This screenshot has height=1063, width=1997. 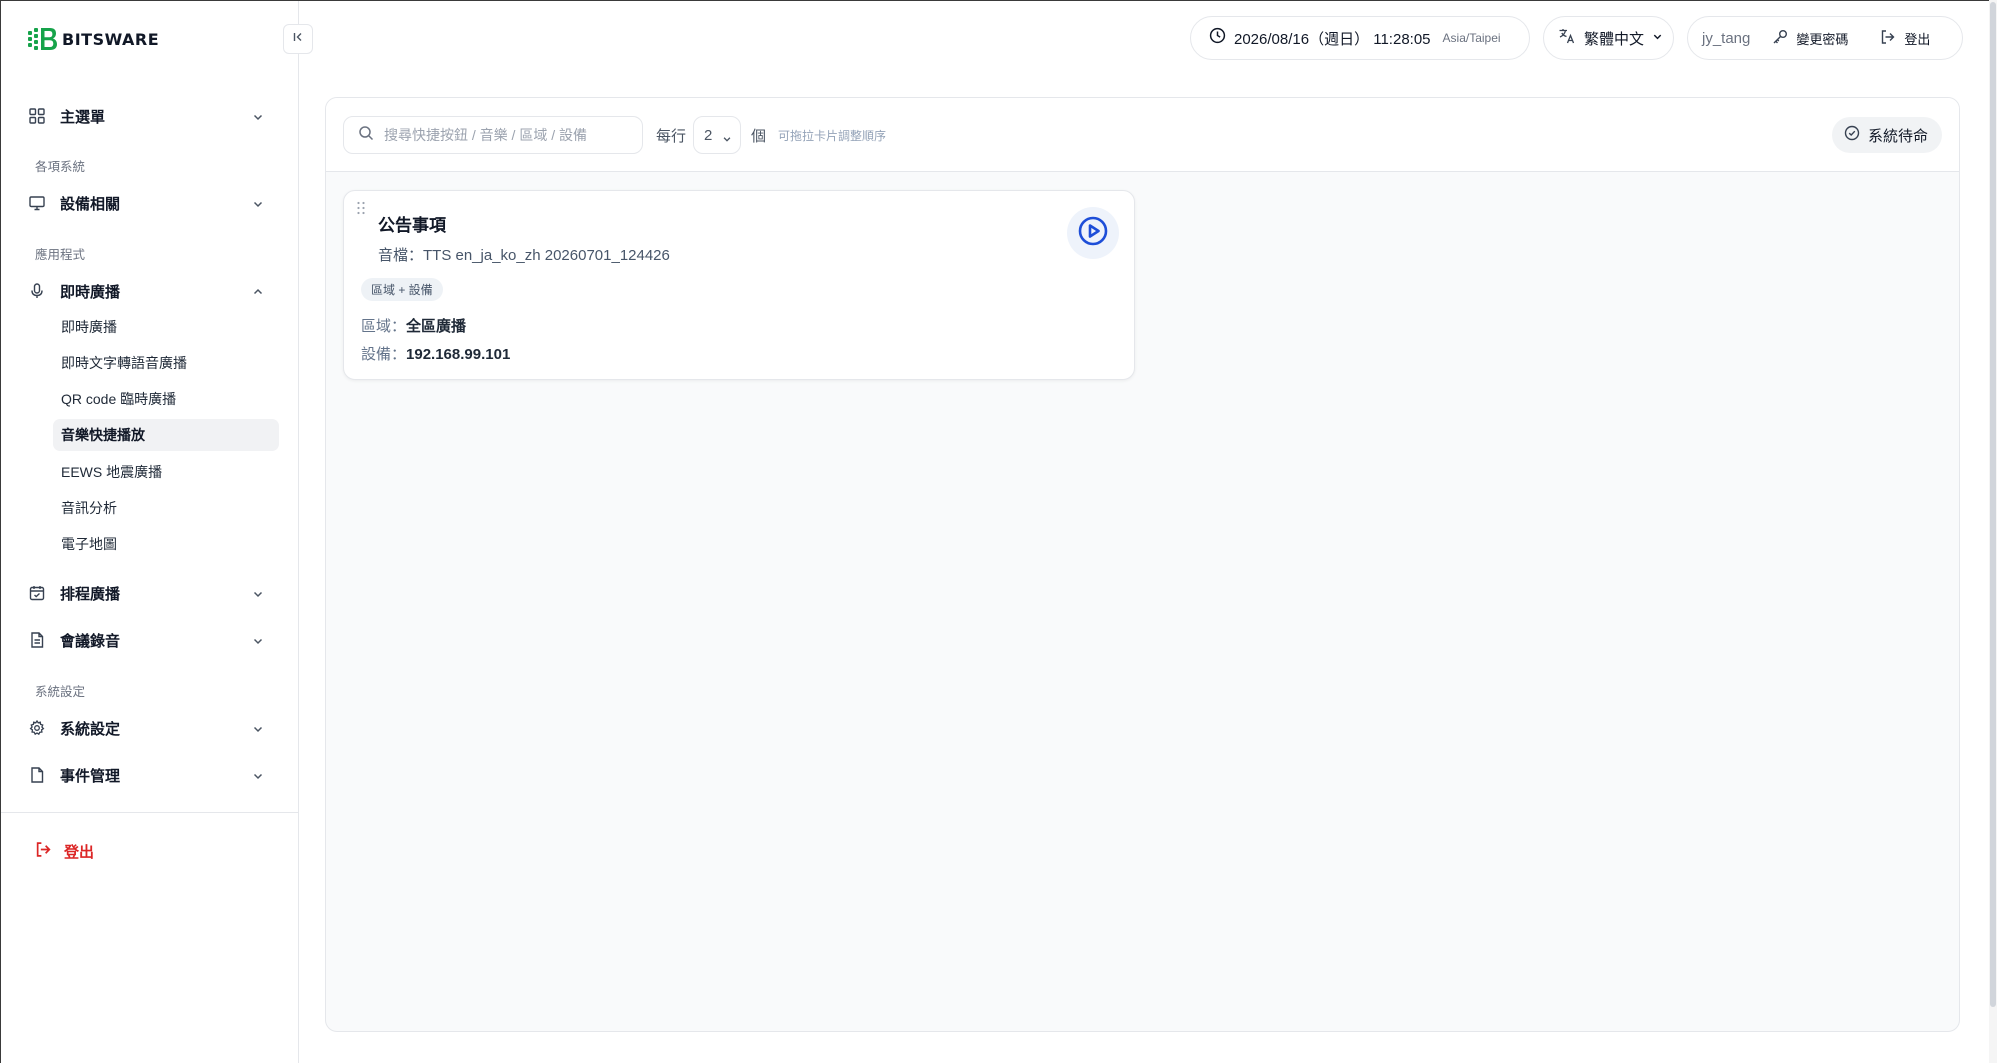 What do you see at coordinates (151, 116) in the screenshot?
I see `nav-main-menu: 主選單` at bounding box center [151, 116].